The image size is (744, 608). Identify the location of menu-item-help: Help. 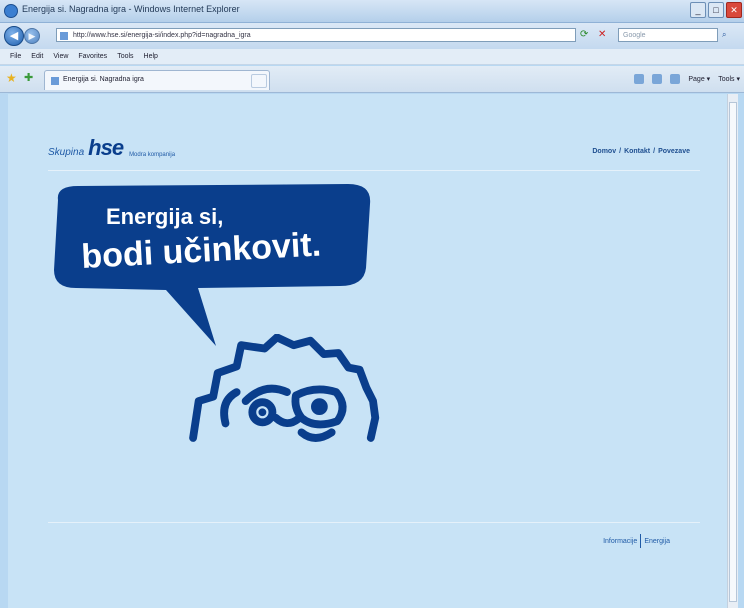
(151, 56).